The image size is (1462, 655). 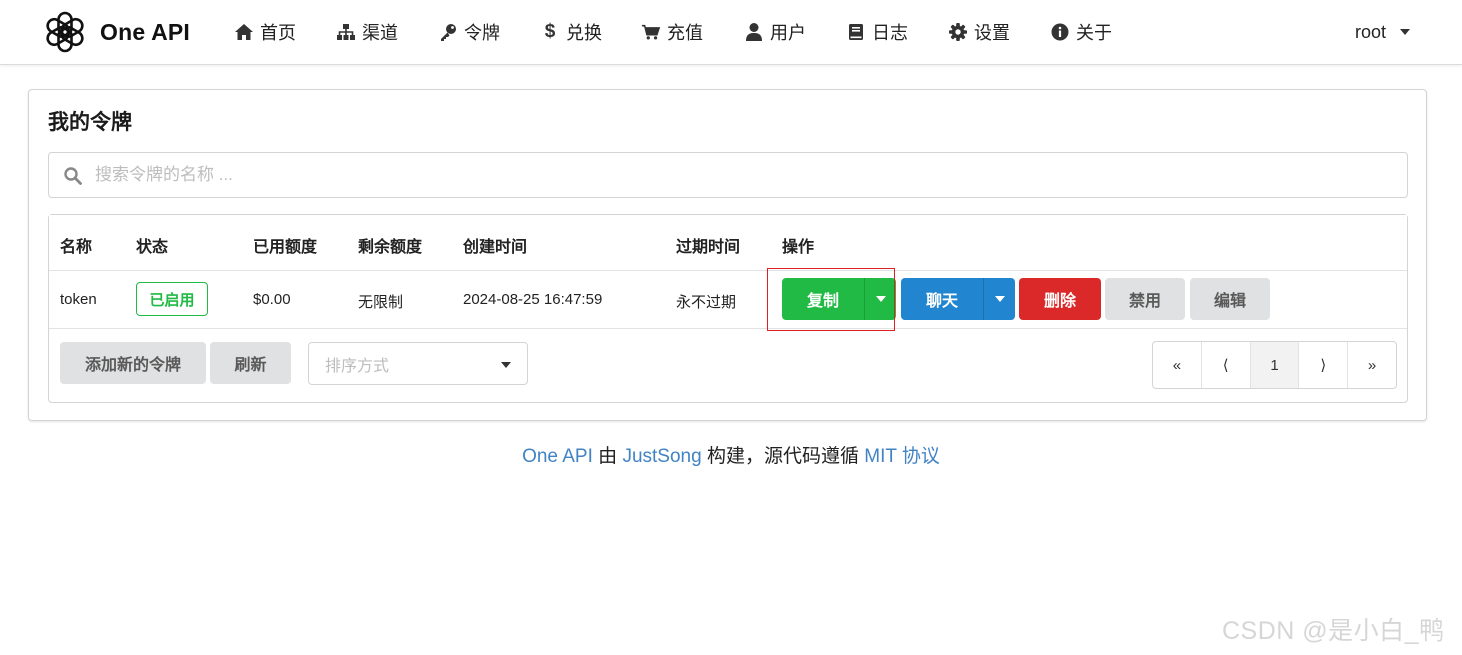 I want to click on refresh-label: 刷新, so click(x=250, y=365).